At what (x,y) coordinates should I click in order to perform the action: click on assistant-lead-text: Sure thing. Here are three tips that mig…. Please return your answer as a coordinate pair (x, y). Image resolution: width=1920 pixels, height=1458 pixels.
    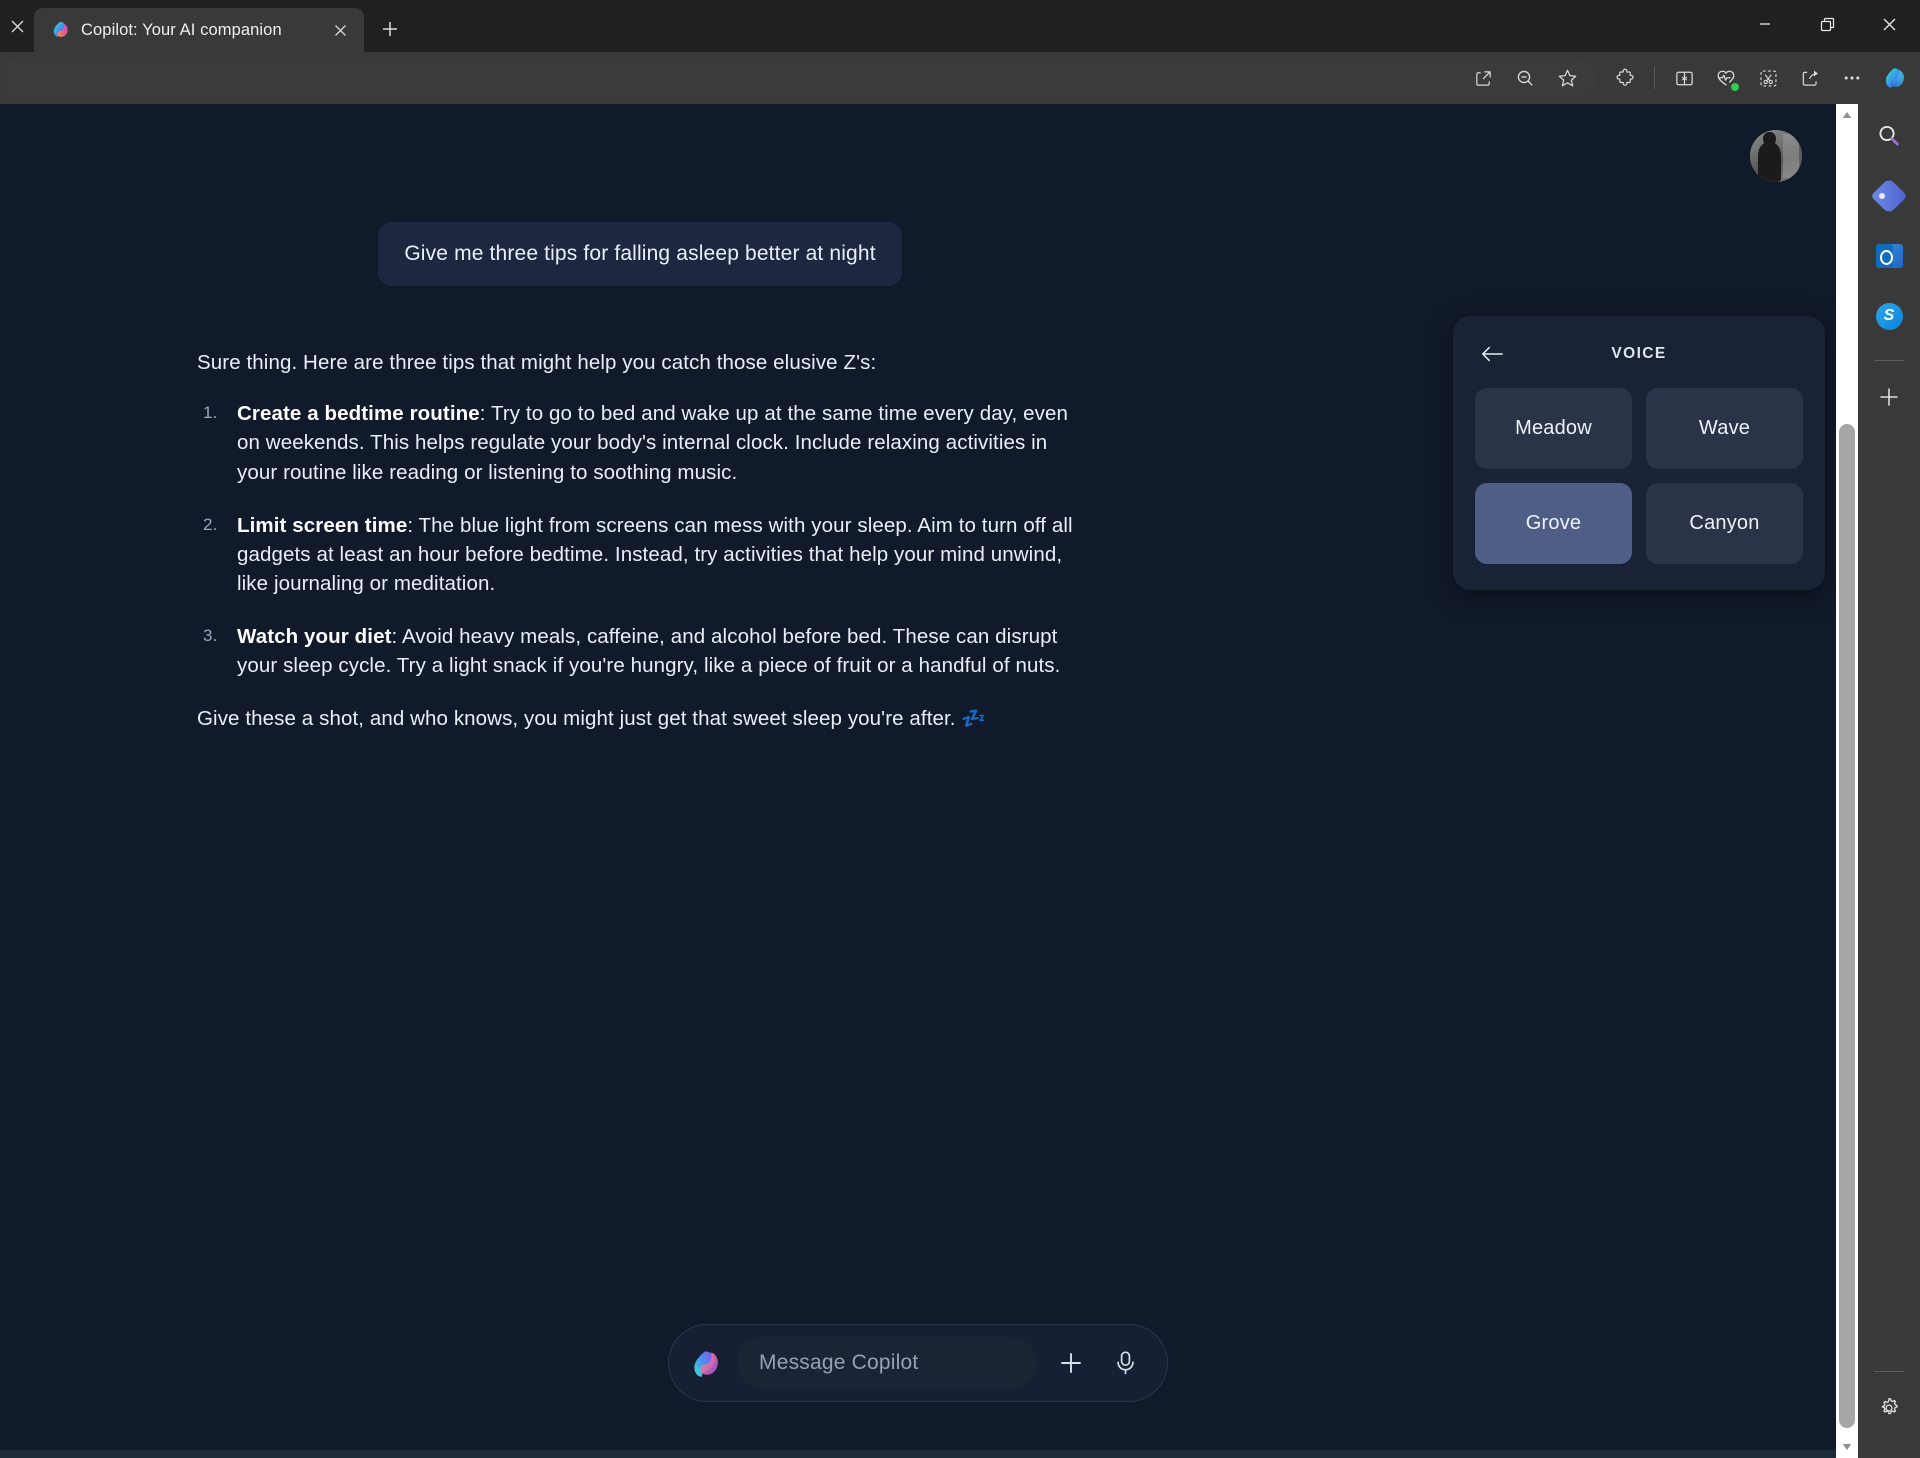
    Looking at the image, I should click on (537, 363).